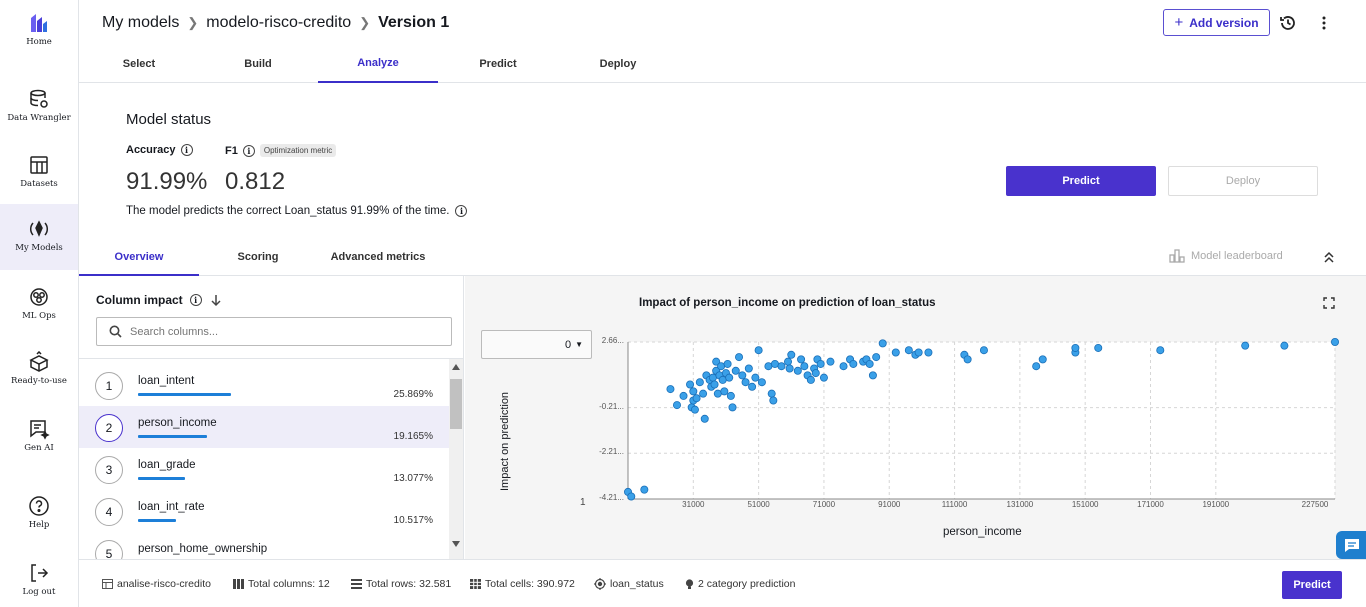  I want to click on list-item: 4 loan_int_rate 10.517%, so click(264, 511).